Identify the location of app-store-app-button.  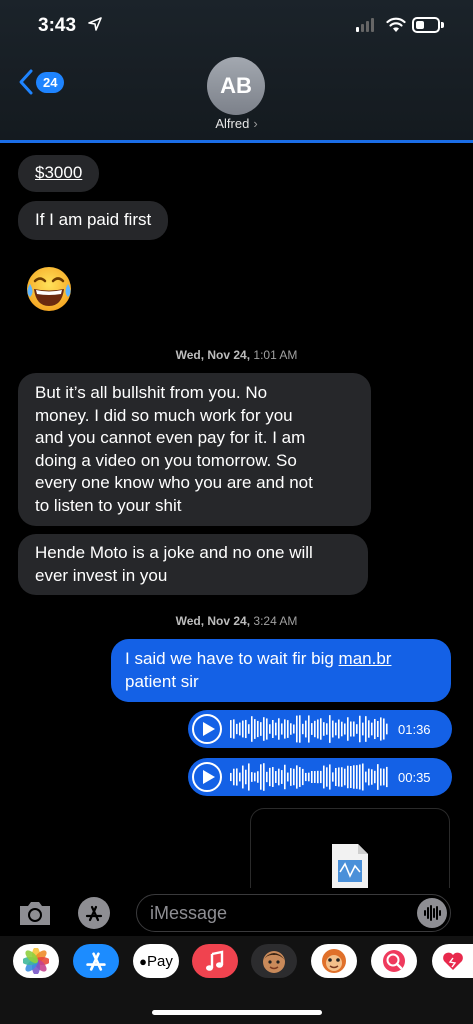
(96, 961).